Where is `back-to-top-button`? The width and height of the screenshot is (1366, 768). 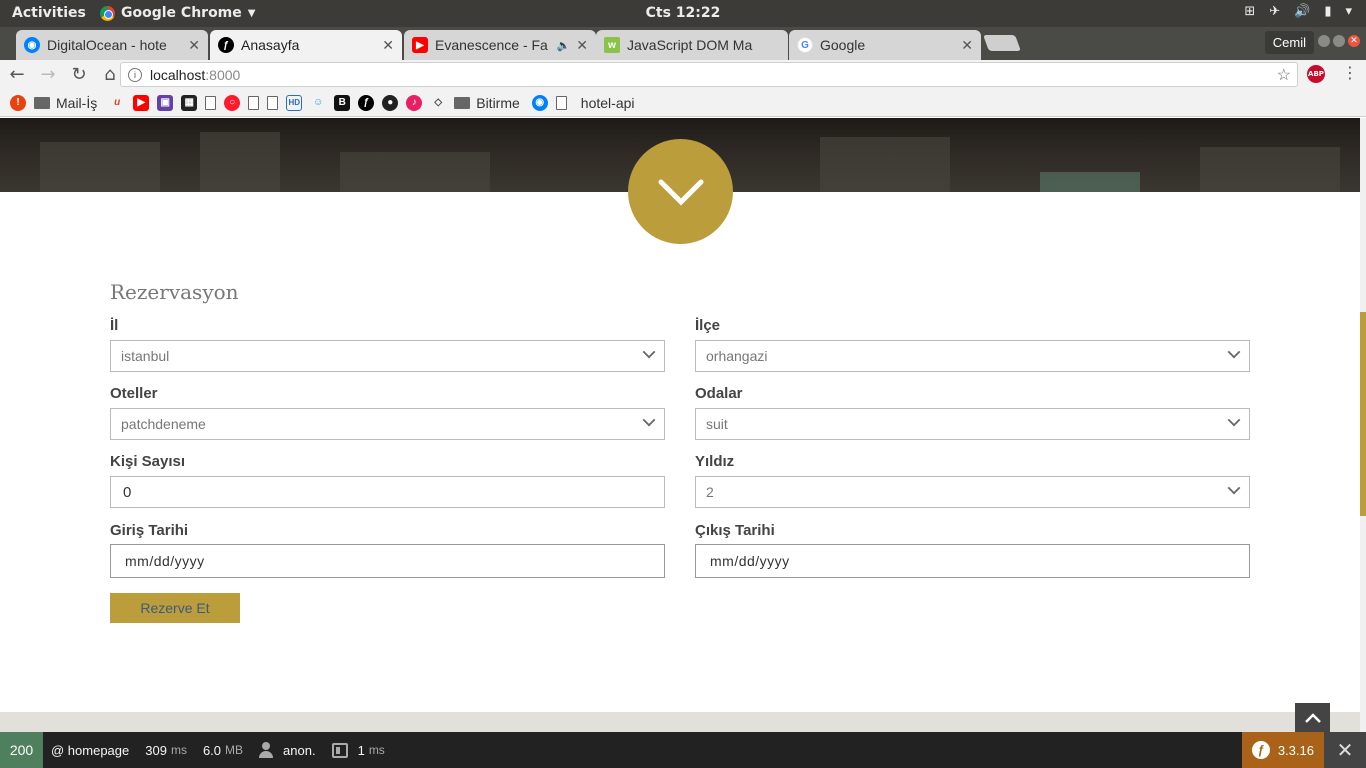
back-to-top-button is located at coordinates (1312, 717).